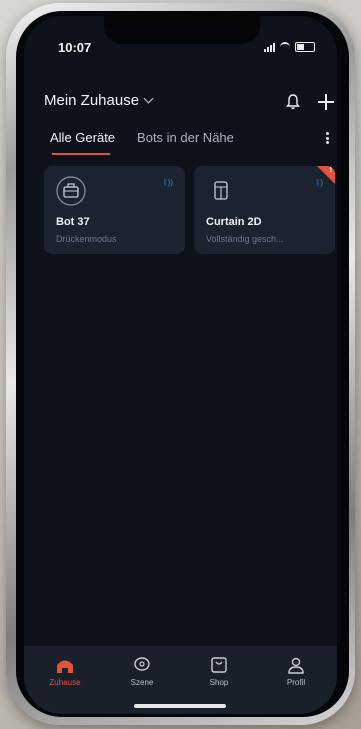 The height and width of the screenshot is (729, 361). Describe the element at coordinates (114, 210) in the screenshot. I see `device-card-bot: ᛒ)) Bot 37 Drückenmodus` at that location.